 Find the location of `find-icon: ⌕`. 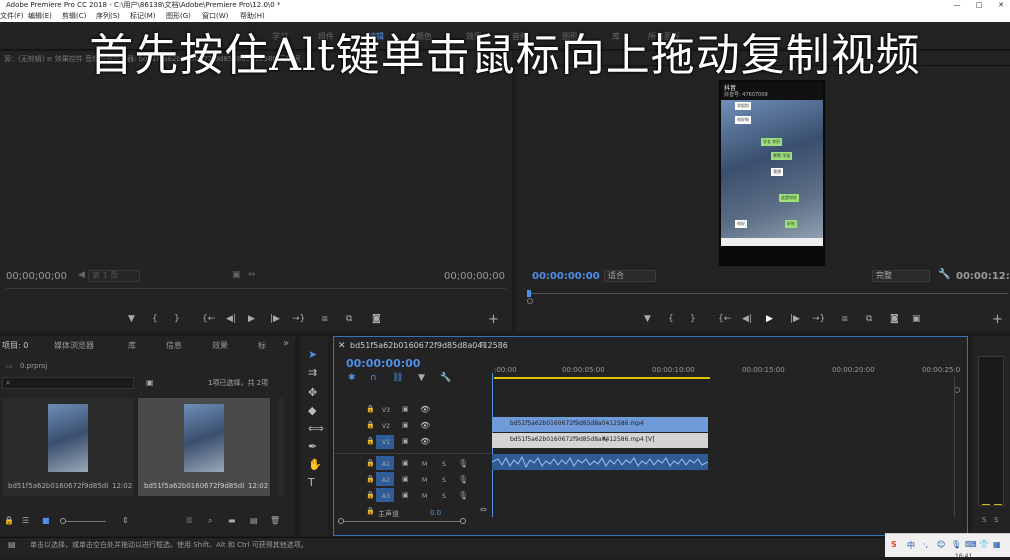

find-icon: ⌕ is located at coordinates (210, 521).